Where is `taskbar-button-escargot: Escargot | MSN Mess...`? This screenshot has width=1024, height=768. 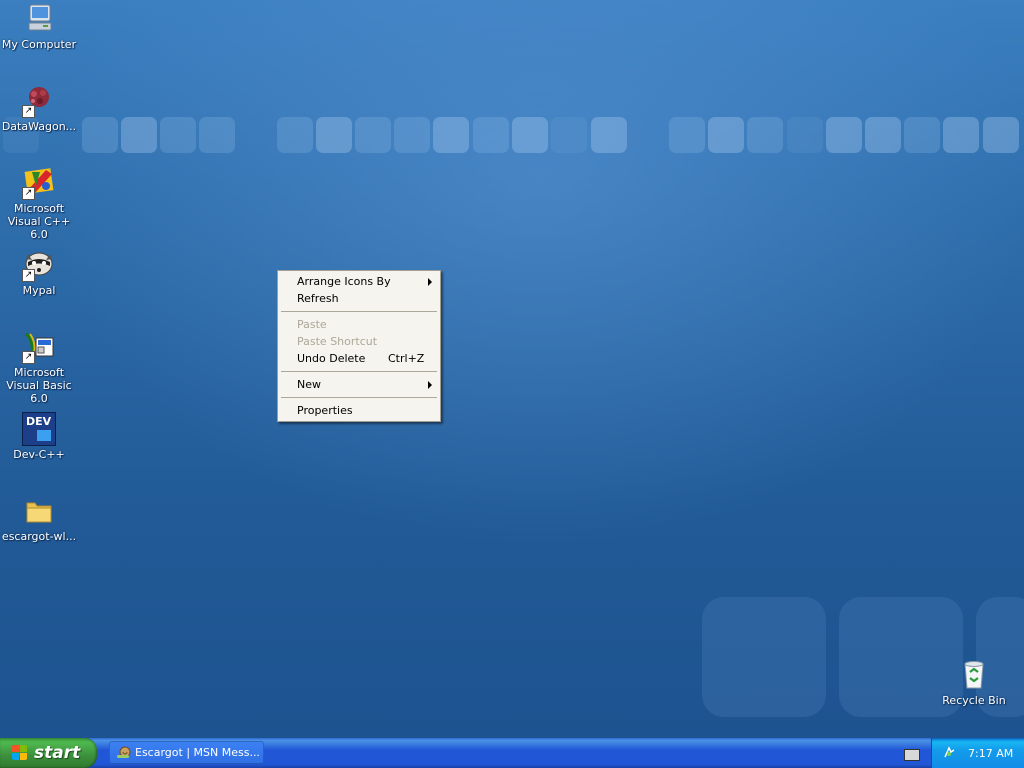 taskbar-button-escargot: Escargot | MSN Mess... is located at coordinates (186, 752).